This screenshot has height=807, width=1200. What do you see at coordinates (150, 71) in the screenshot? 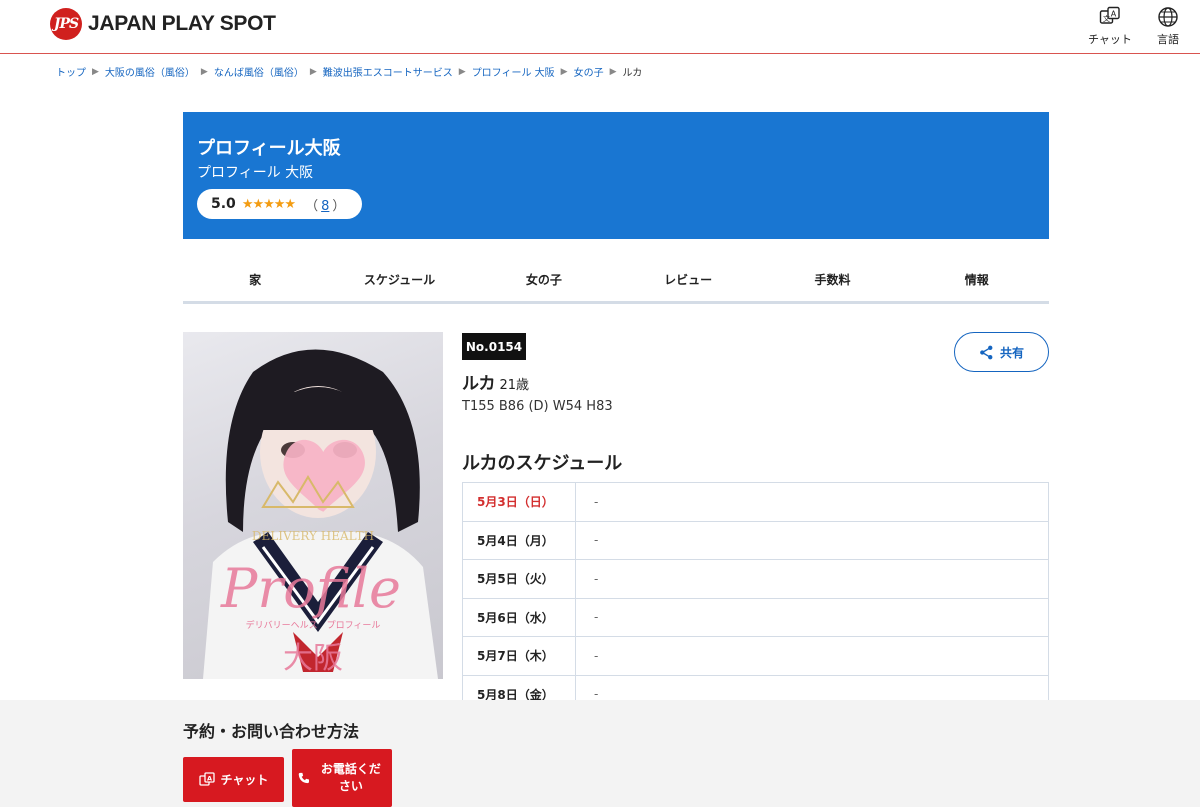
I see `breadcrumb-item: 大阪の風俗（風俗）` at bounding box center [150, 71].